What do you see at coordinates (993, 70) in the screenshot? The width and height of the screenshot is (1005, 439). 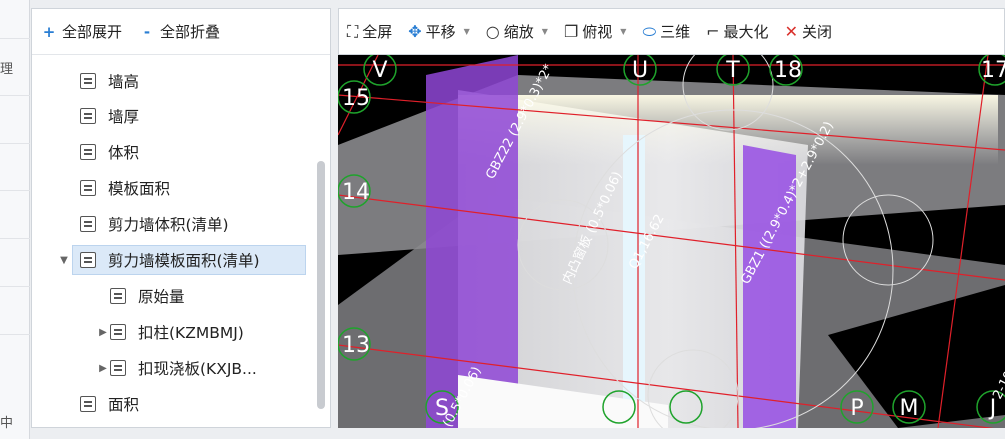 I see `axis-label-top: 17` at bounding box center [993, 70].